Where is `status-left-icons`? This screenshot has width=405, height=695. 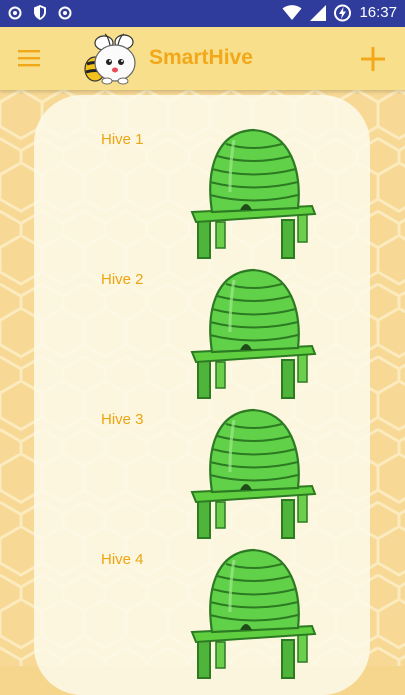 status-left-icons is located at coordinates (40, 12).